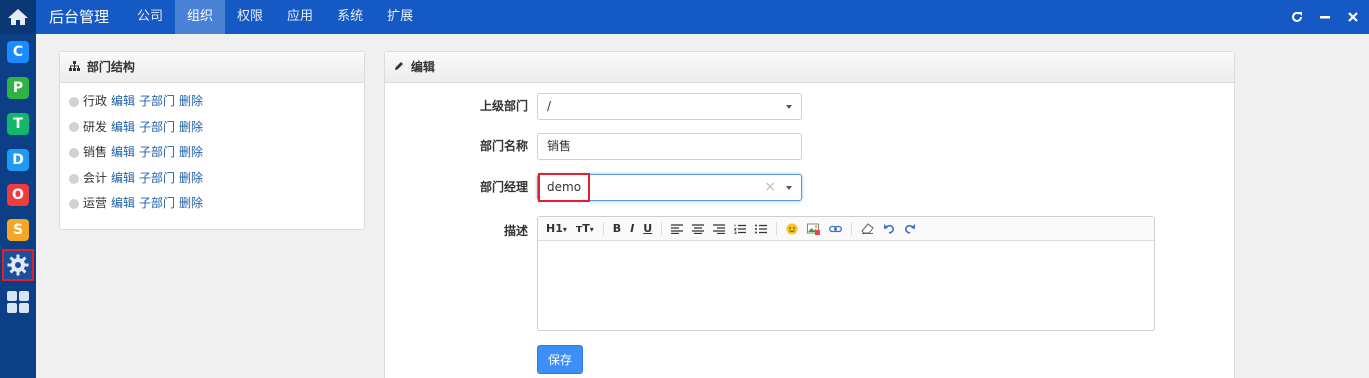 The image size is (1369, 378). What do you see at coordinates (503, 187) in the screenshot?
I see `manager-label: 部门经理` at bounding box center [503, 187].